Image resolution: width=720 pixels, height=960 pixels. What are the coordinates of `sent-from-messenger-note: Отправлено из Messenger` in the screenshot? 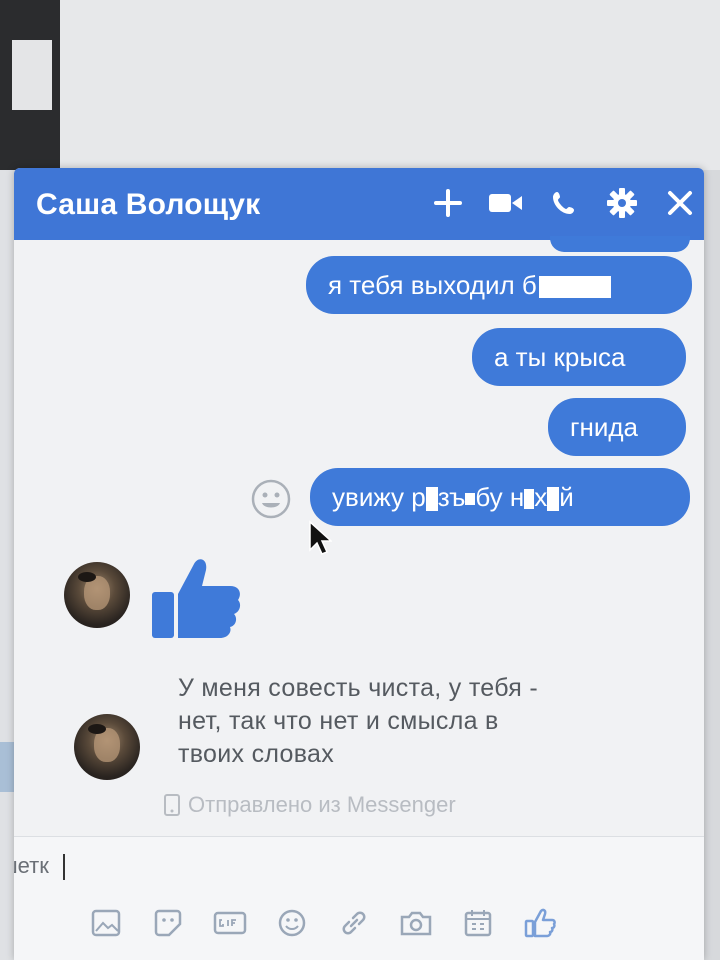 It's located at (310, 805).